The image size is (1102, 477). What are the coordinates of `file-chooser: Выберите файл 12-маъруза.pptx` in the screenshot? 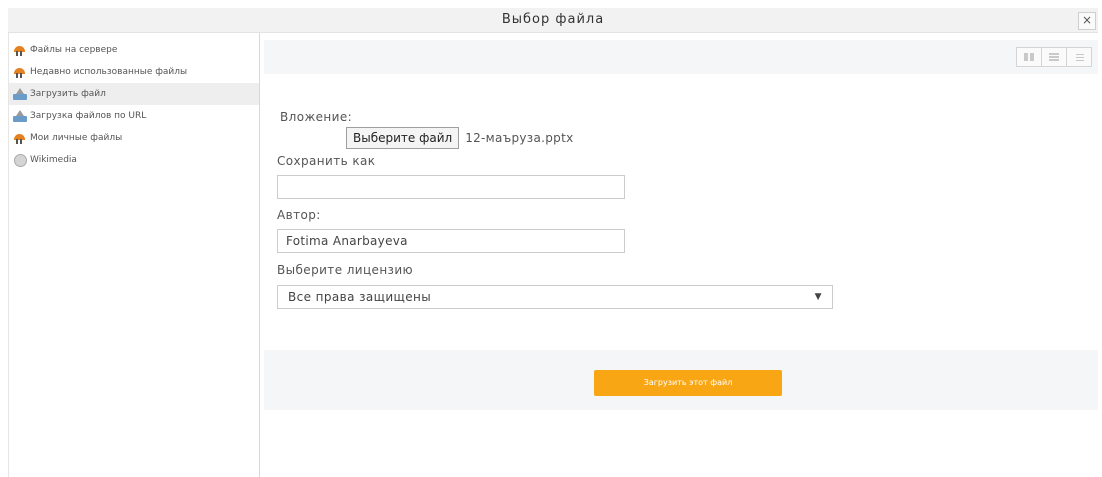 It's located at (459, 138).